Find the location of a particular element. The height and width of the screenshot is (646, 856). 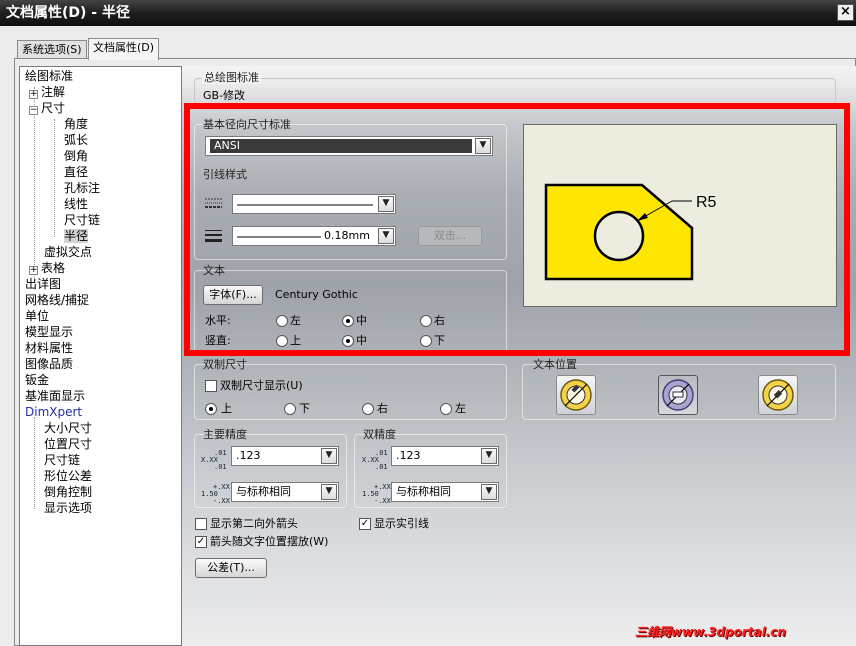

base-standard-select: ANSI ▼ is located at coordinates (349, 146).